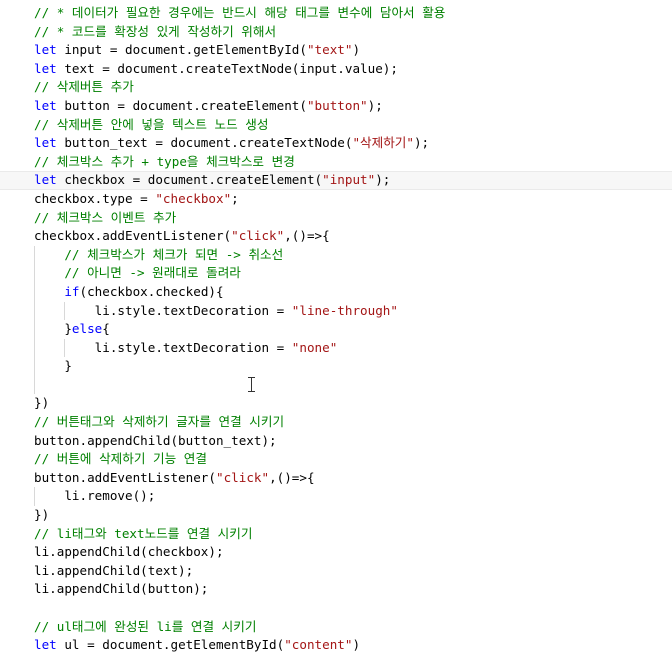  Describe the element at coordinates (95, 496) in the screenshot. I see `code-text: li.remove();` at that location.